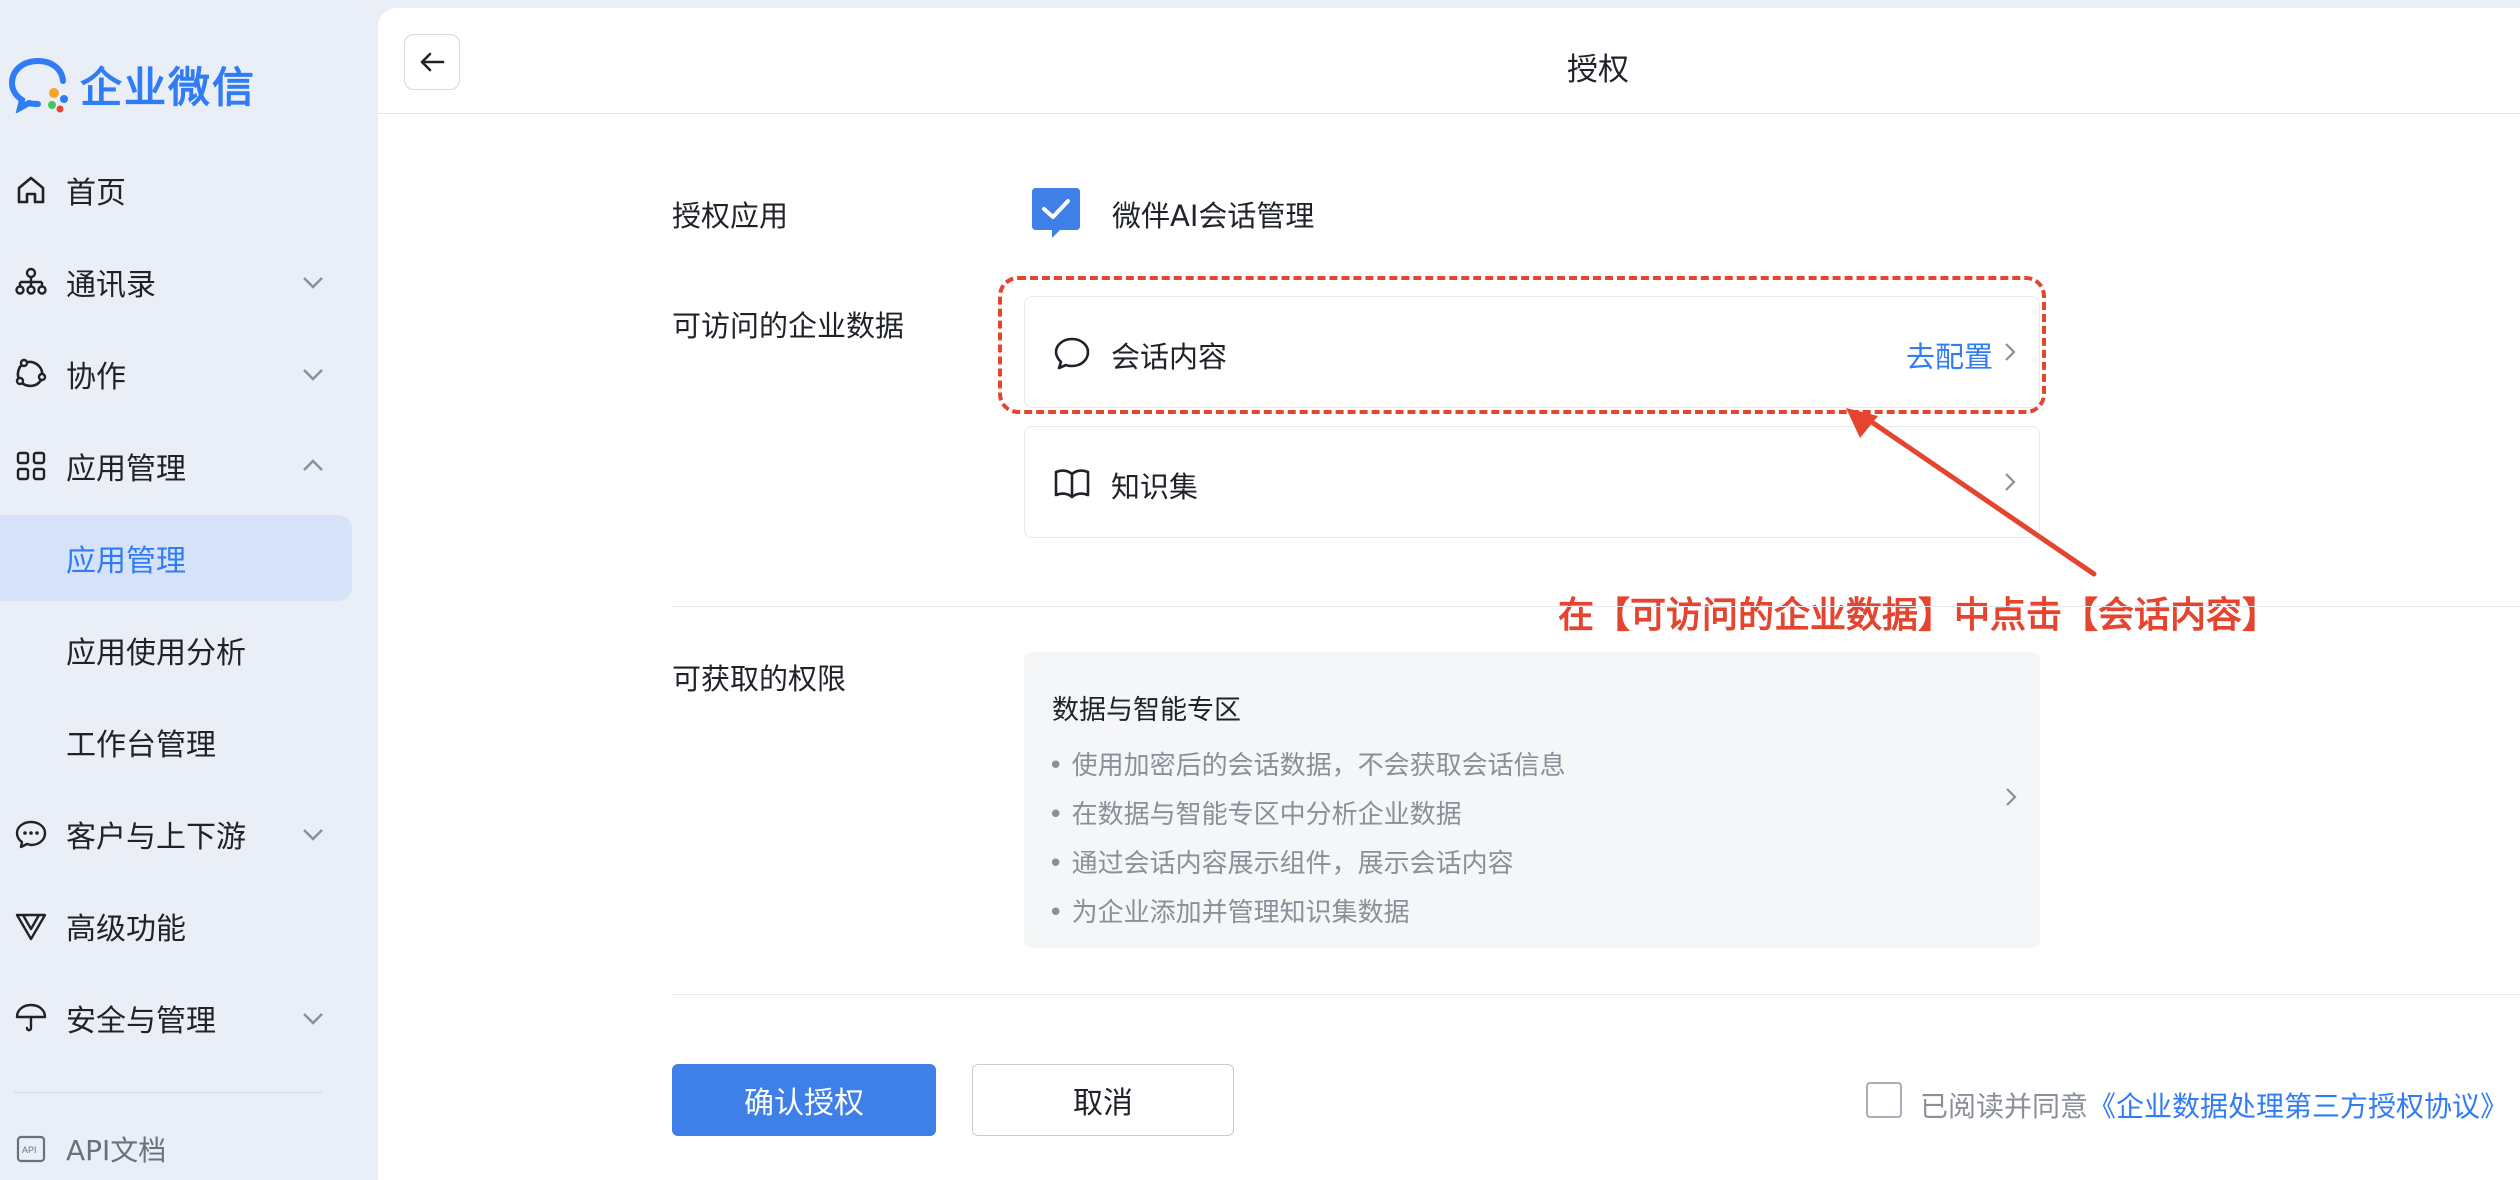 The image size is (2520, 1180). Describe the element at coordinates (730, 216) in the screenshot. I see `auth-app-label: 授权应用` at that location.